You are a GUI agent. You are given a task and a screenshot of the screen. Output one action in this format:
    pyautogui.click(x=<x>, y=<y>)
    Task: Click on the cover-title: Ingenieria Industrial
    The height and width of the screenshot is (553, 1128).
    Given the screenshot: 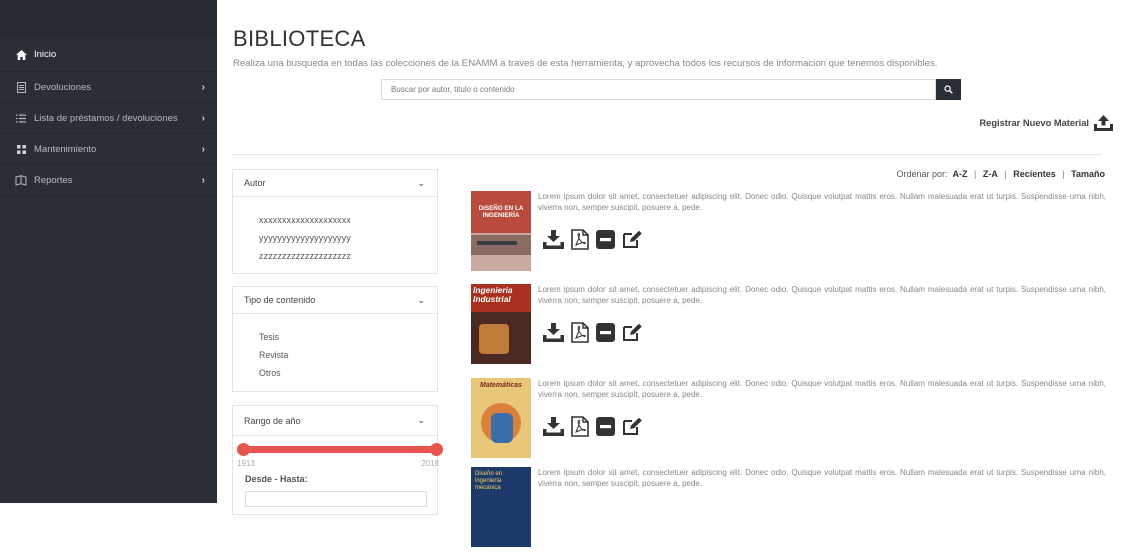 What is the action you would take?
    pyautogui.click(x=493, y=294)
    